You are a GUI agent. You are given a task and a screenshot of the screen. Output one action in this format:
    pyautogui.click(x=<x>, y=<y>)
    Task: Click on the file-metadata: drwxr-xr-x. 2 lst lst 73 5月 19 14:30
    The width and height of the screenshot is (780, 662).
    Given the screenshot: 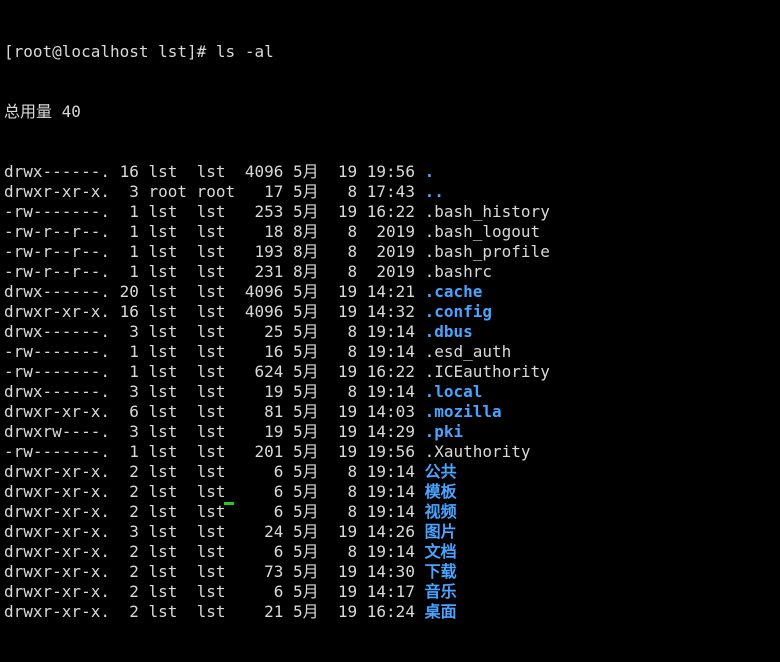 What is the action you would take?
    pyautogui.click(x=214, y=571)
    